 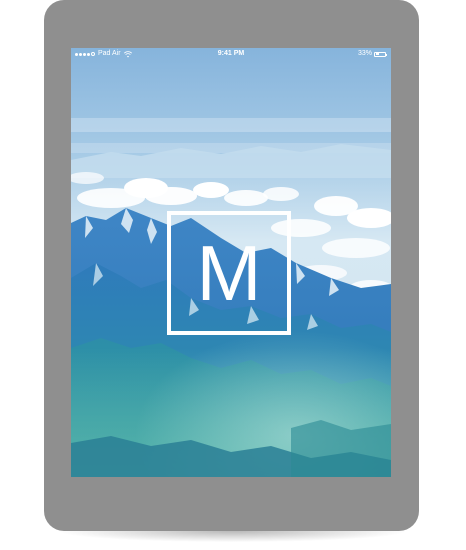 I want to click on status-time: 9:41 PM, so click(x=231, y=53).